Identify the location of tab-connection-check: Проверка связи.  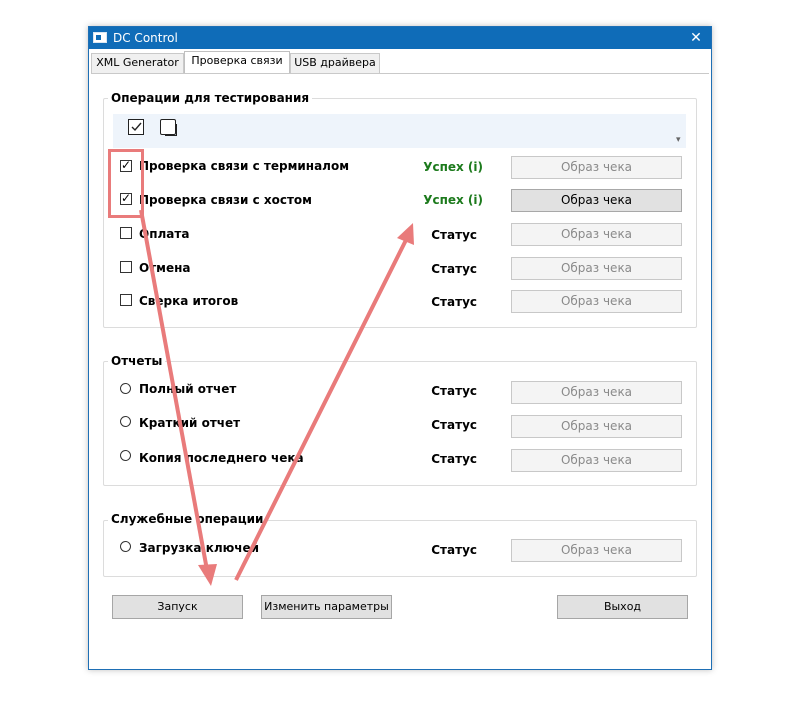
(237, 62).